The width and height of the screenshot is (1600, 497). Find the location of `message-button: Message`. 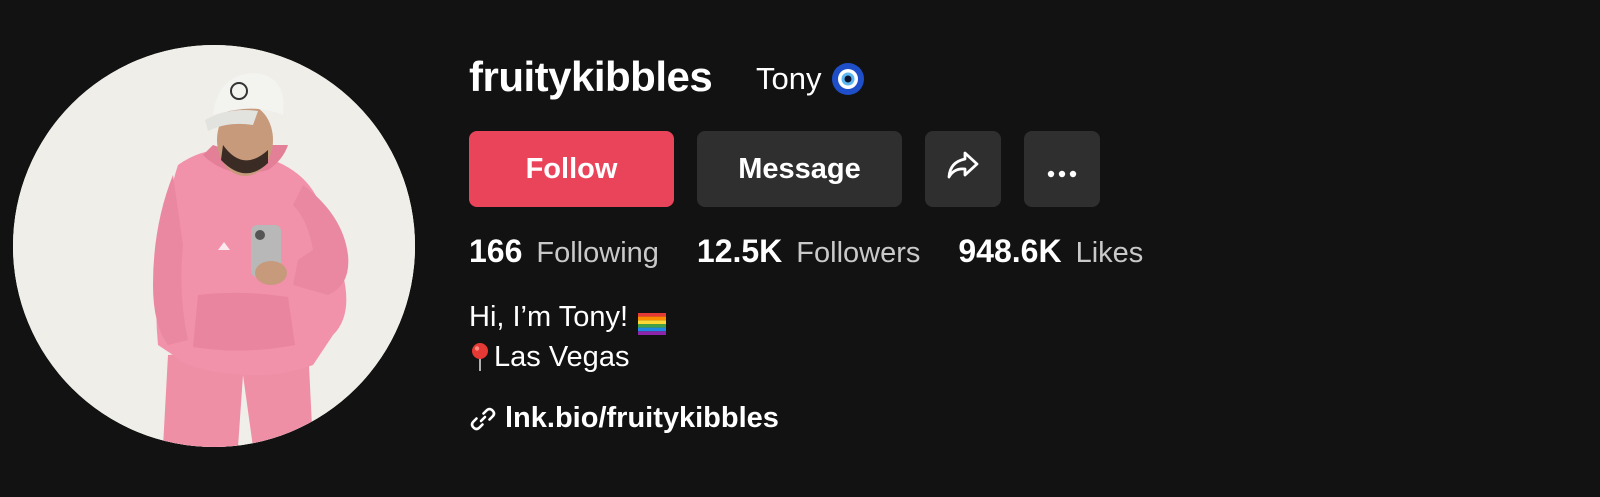

message-button: Message is located at coordinates (799, 169).